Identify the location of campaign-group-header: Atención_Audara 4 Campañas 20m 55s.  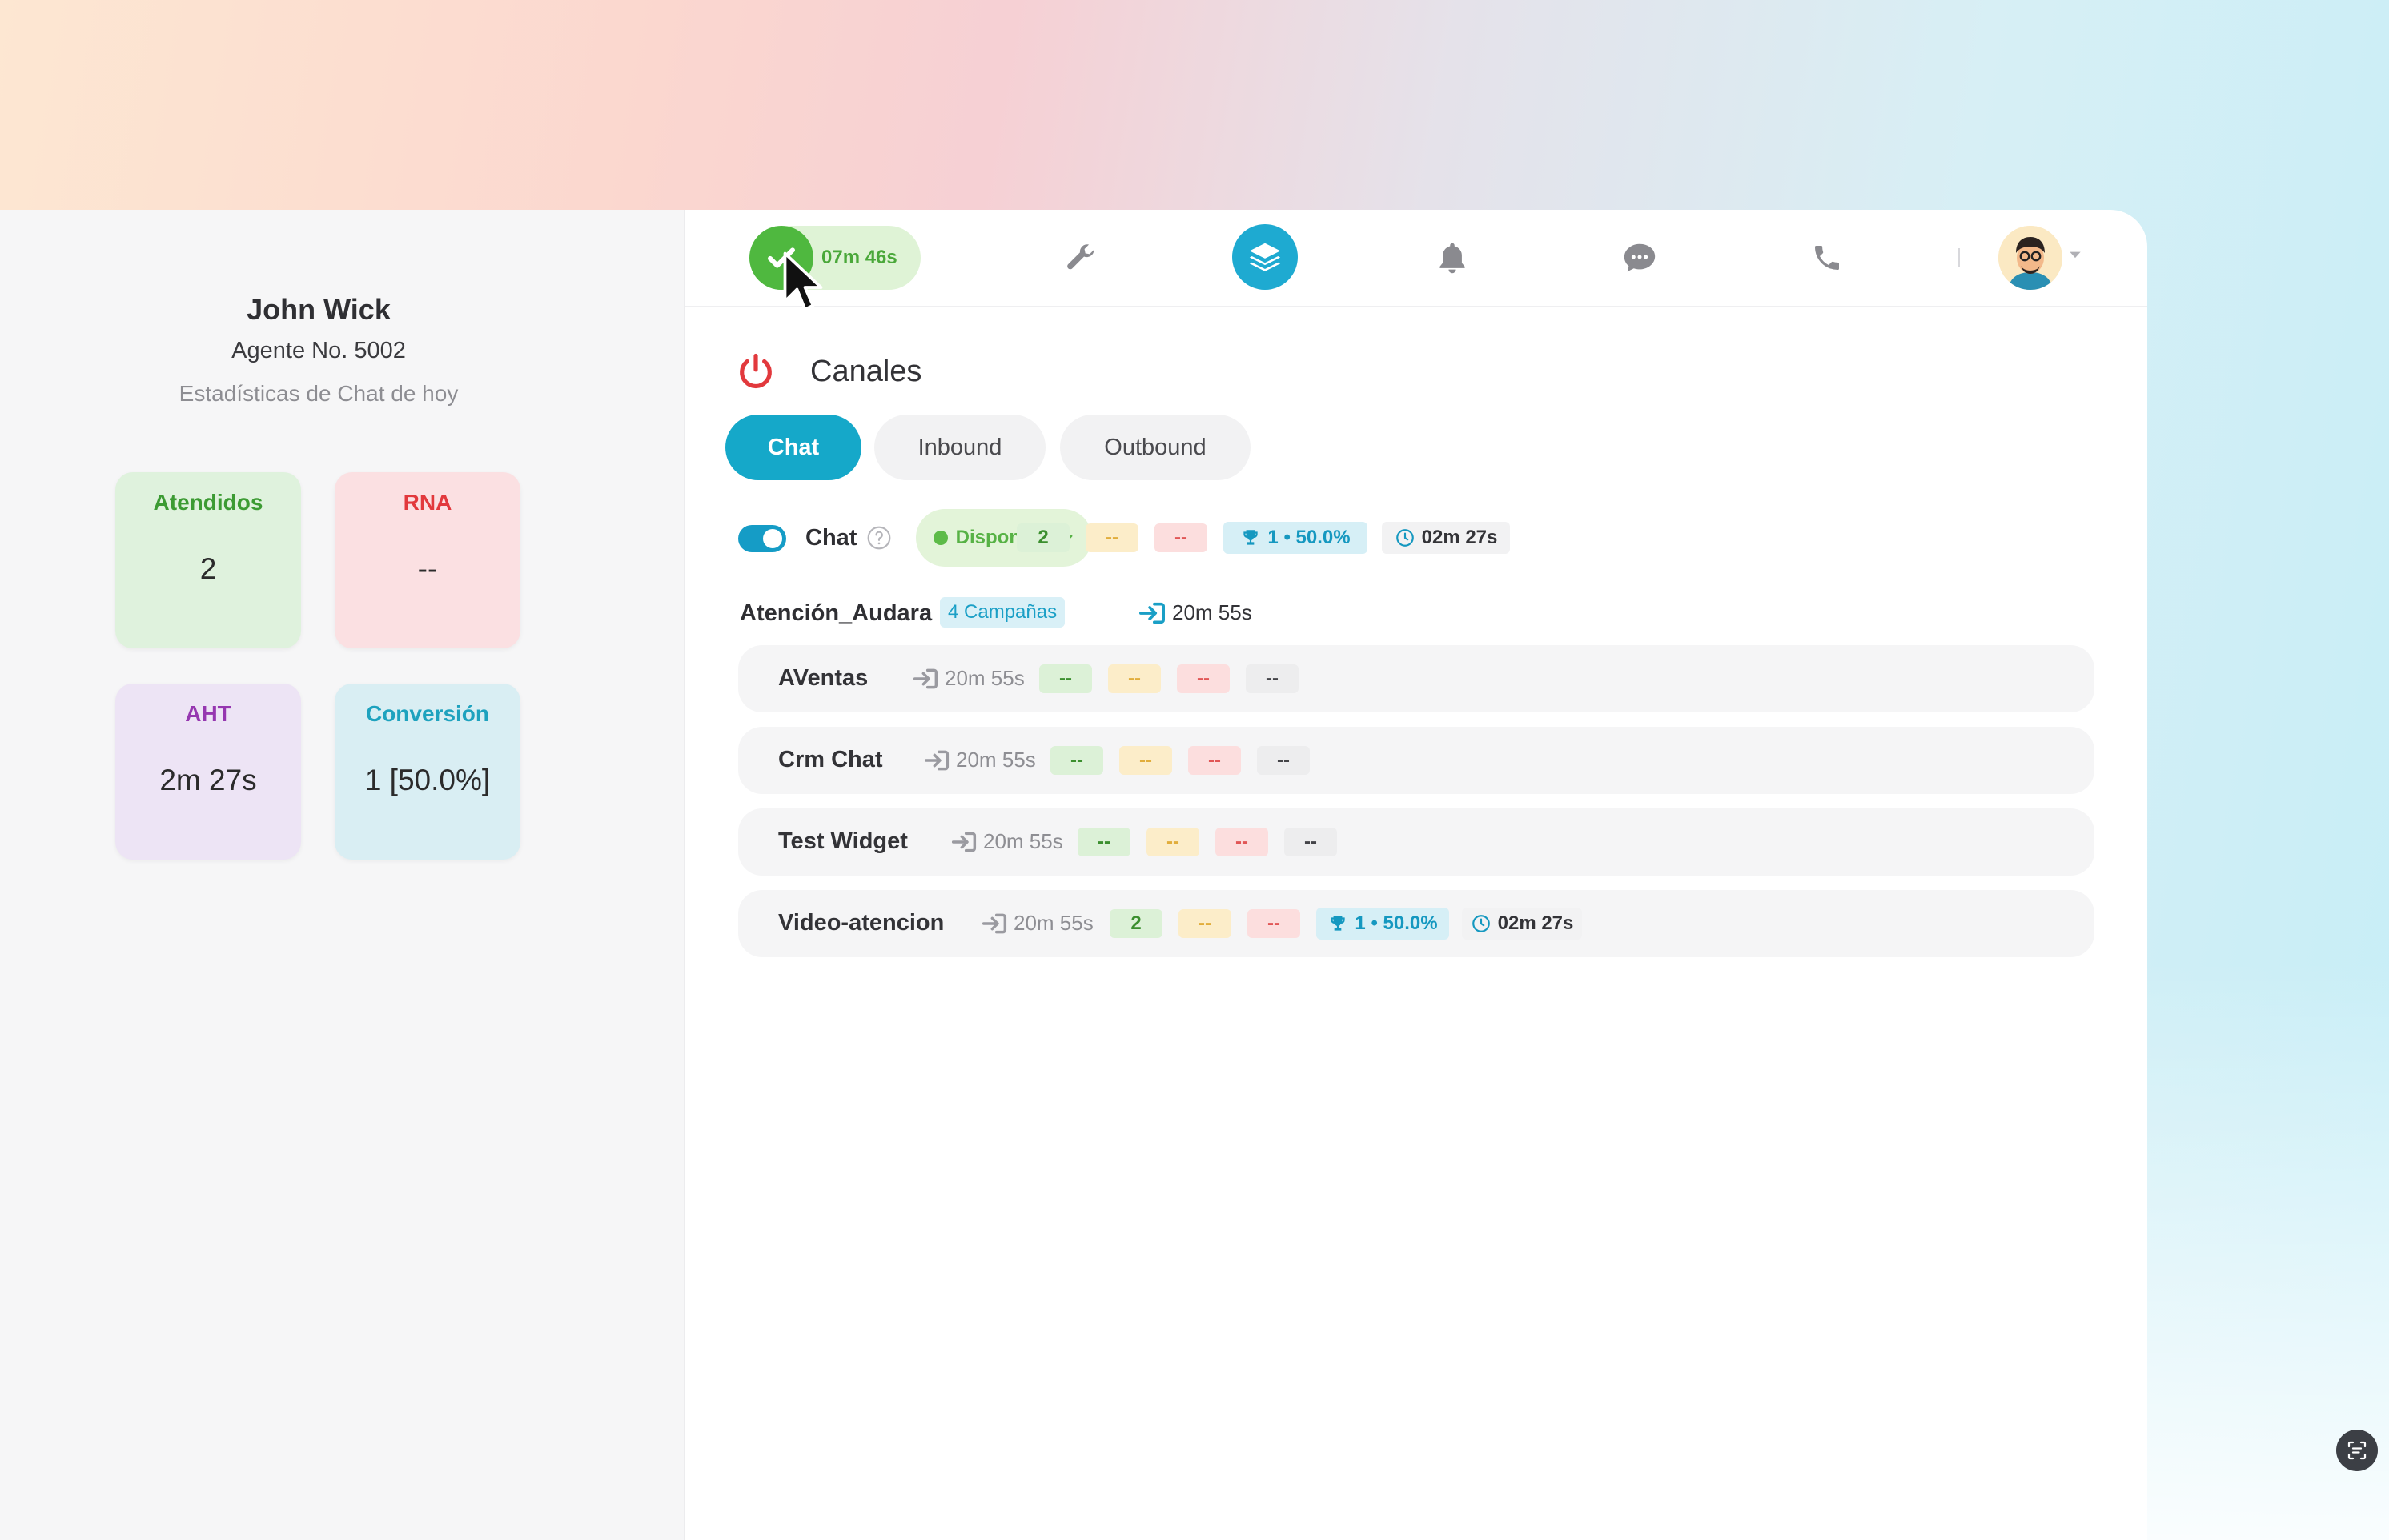
(1140, 613).